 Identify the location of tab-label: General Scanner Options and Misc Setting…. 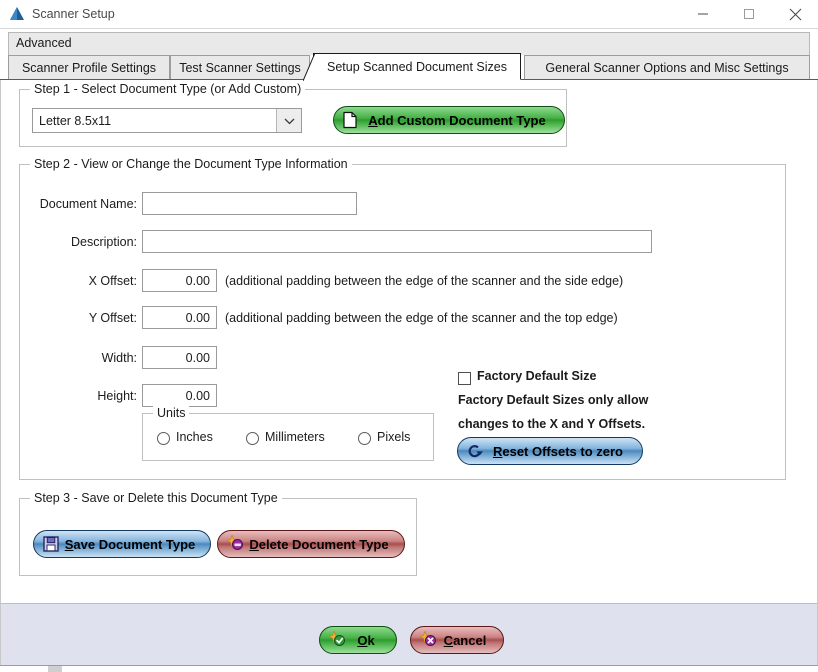
(667, 67).